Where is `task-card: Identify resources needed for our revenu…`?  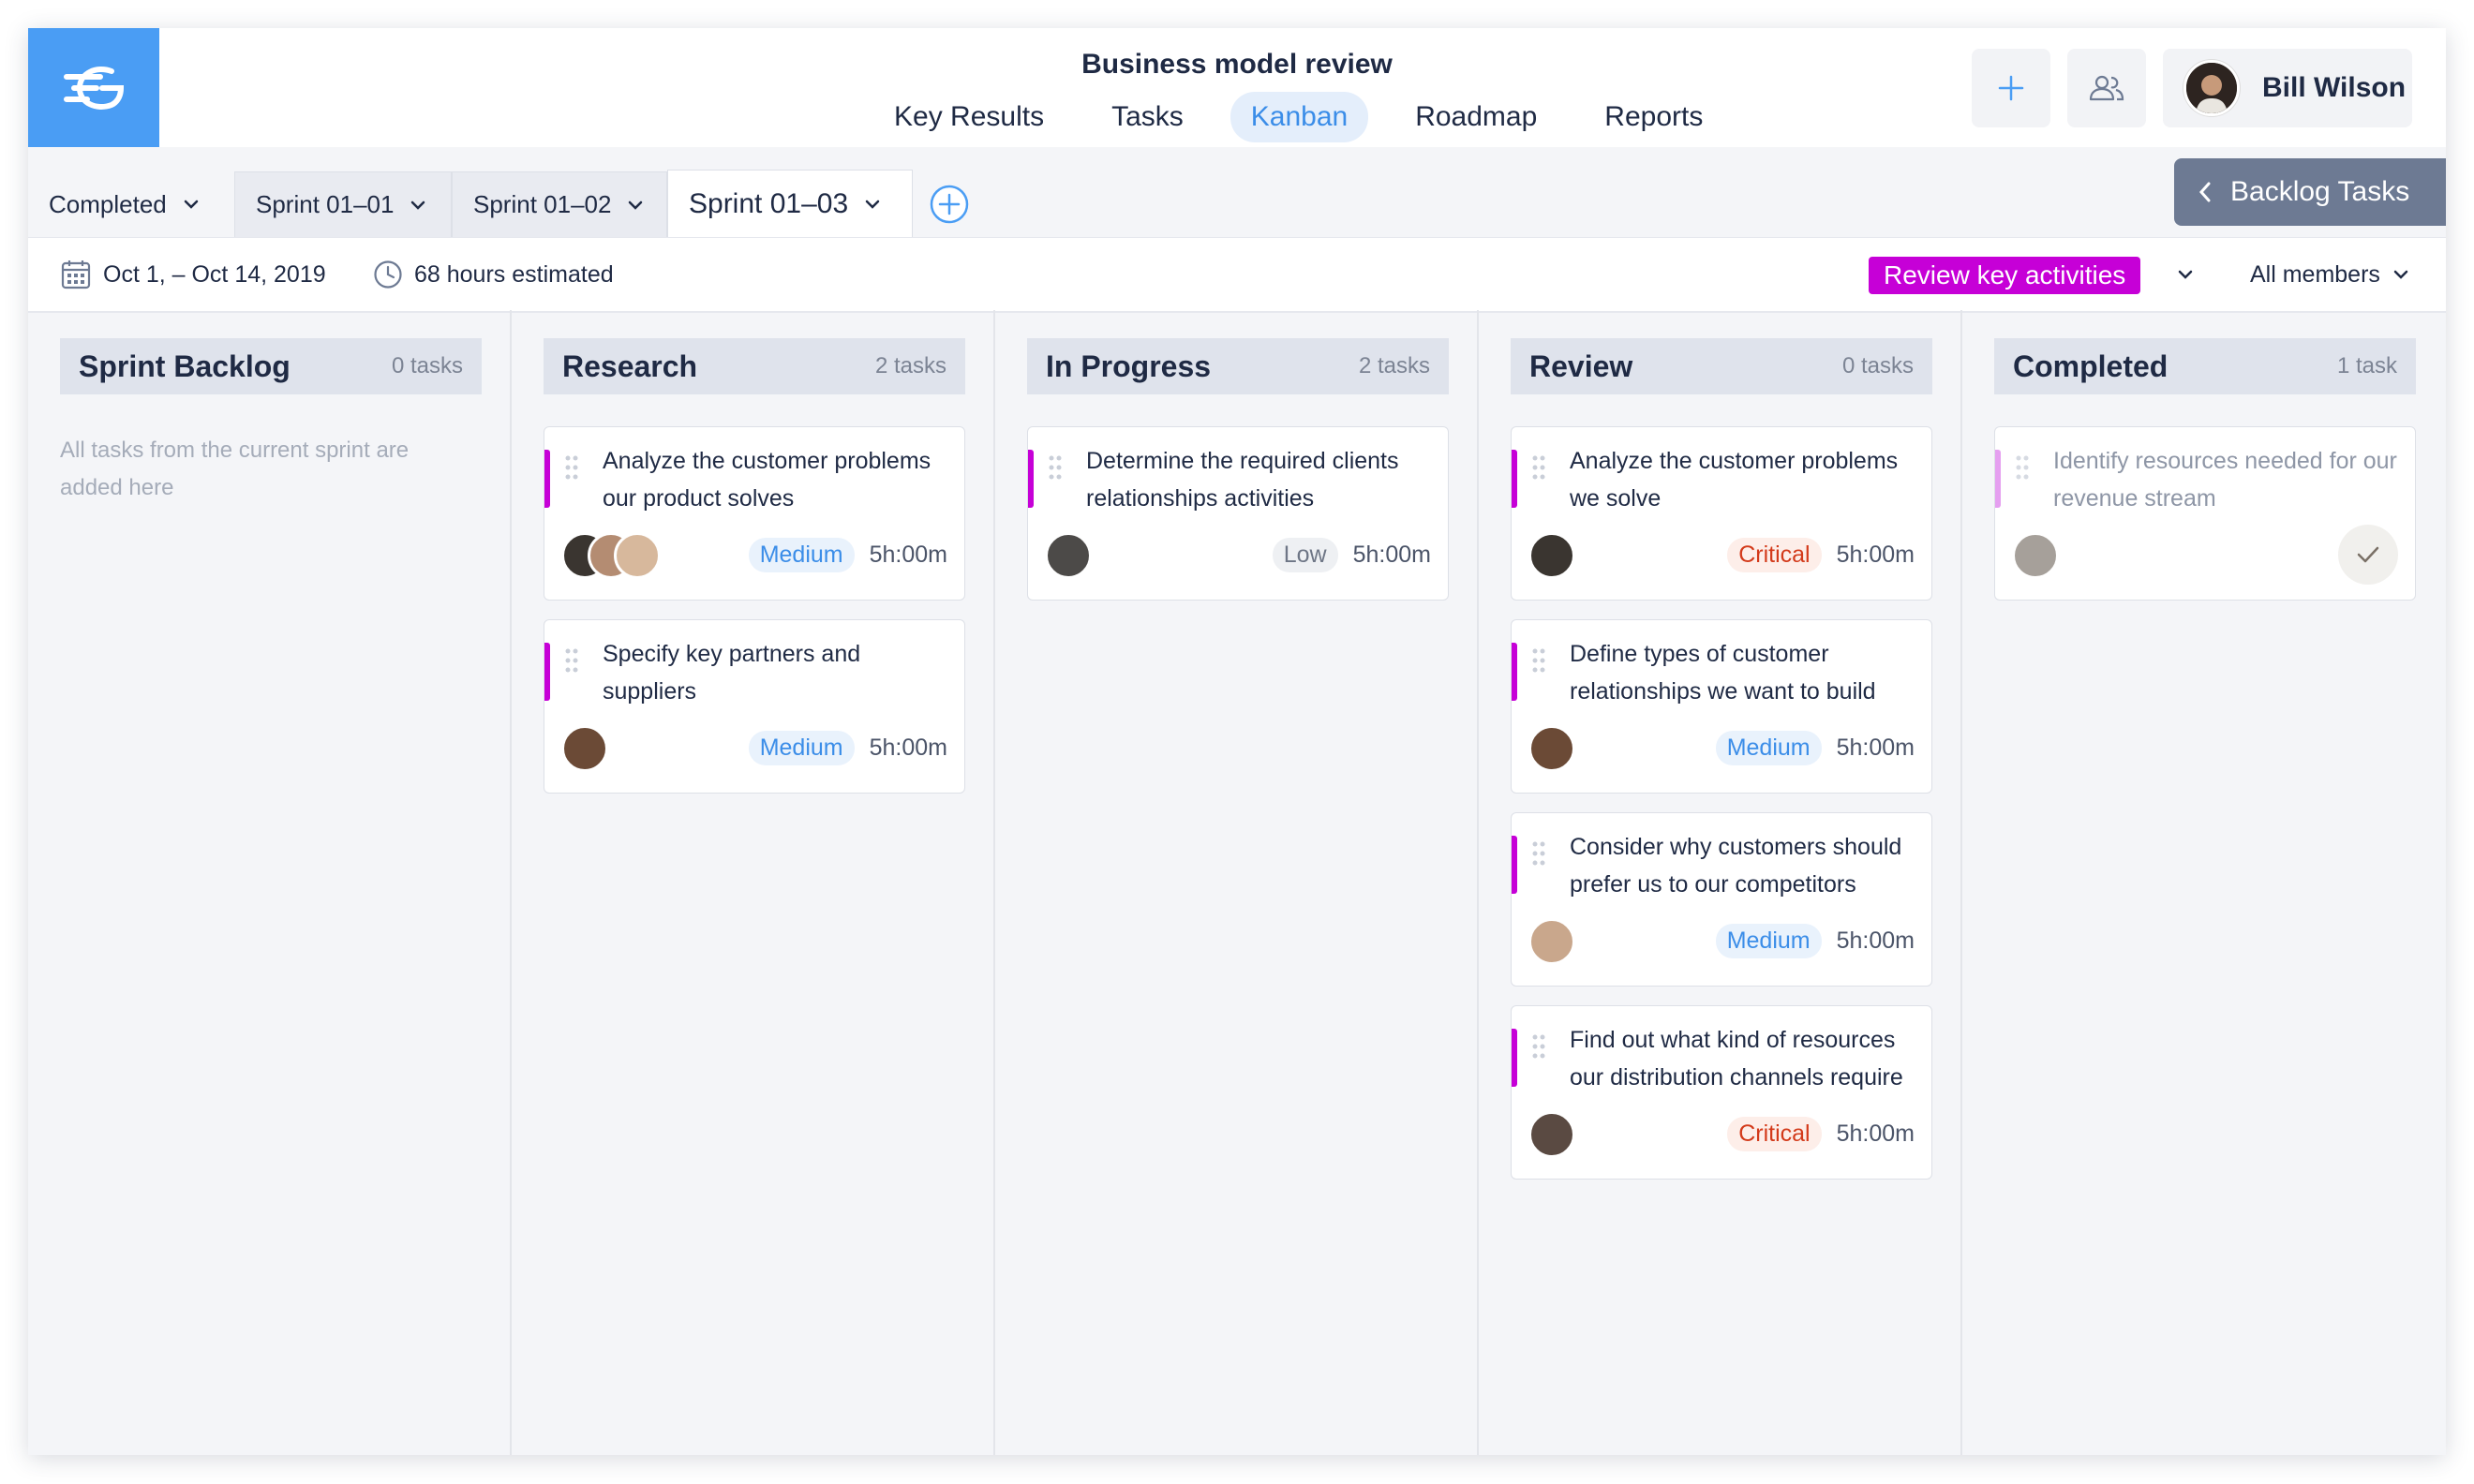 task-card: Identify resources needed for our revenu… is located at coordinates (2205, 513).